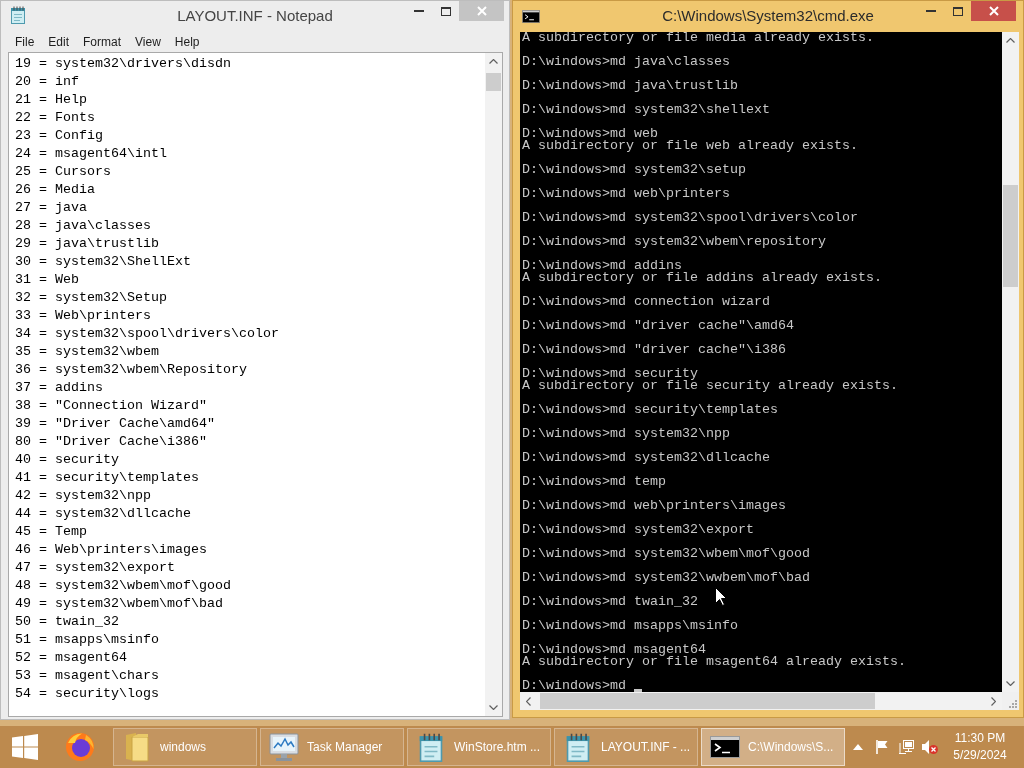 The height and width of the screenshot is (768, 1024). I want to click on console-line: D:\windows>md web\printers, so click(626, 194).